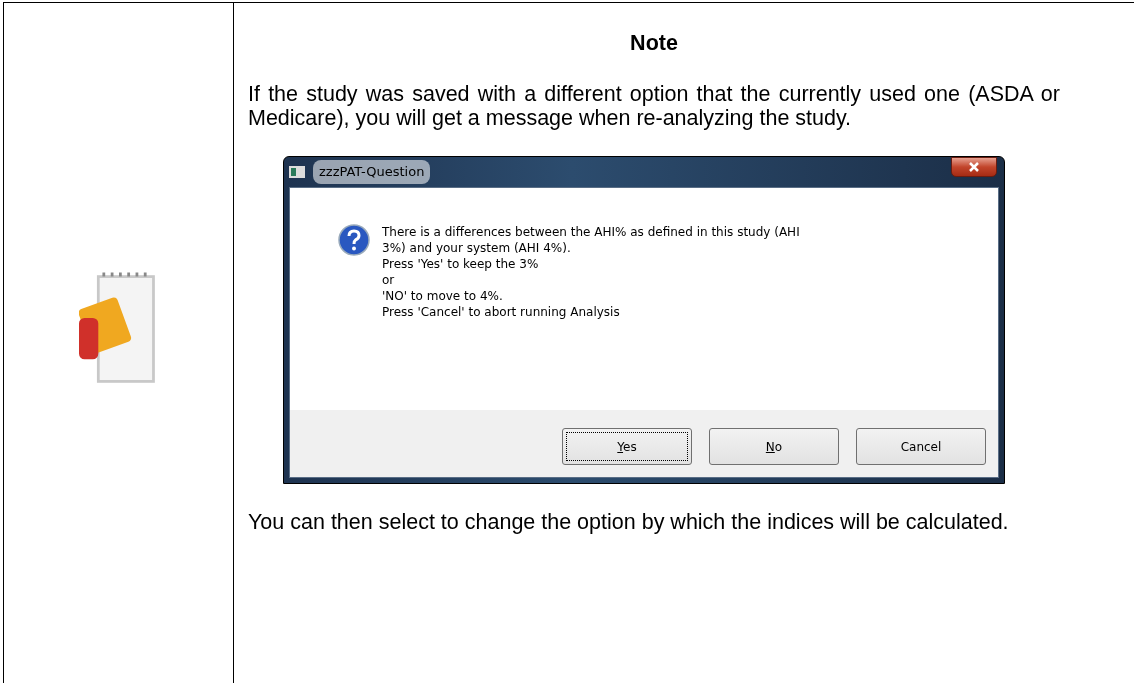 Image resolution: width=1136 pixels, height=683 pixels. I want to click on message-line: Press 'Yes' to keep the 3%, so click(461, 264).